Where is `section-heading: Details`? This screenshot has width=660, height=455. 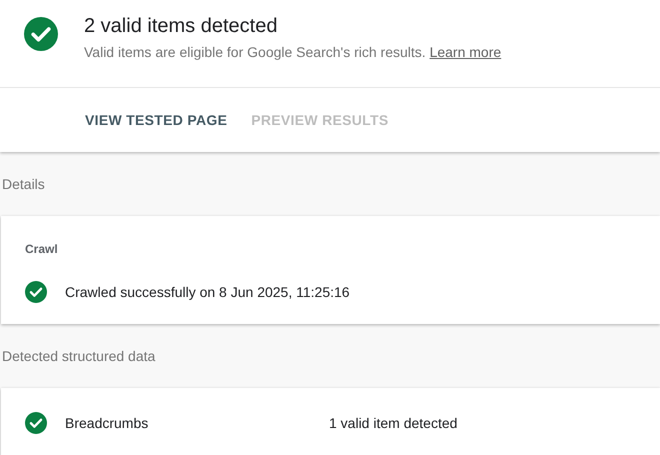
section-heading: Details is located at coordinates (23, 184).